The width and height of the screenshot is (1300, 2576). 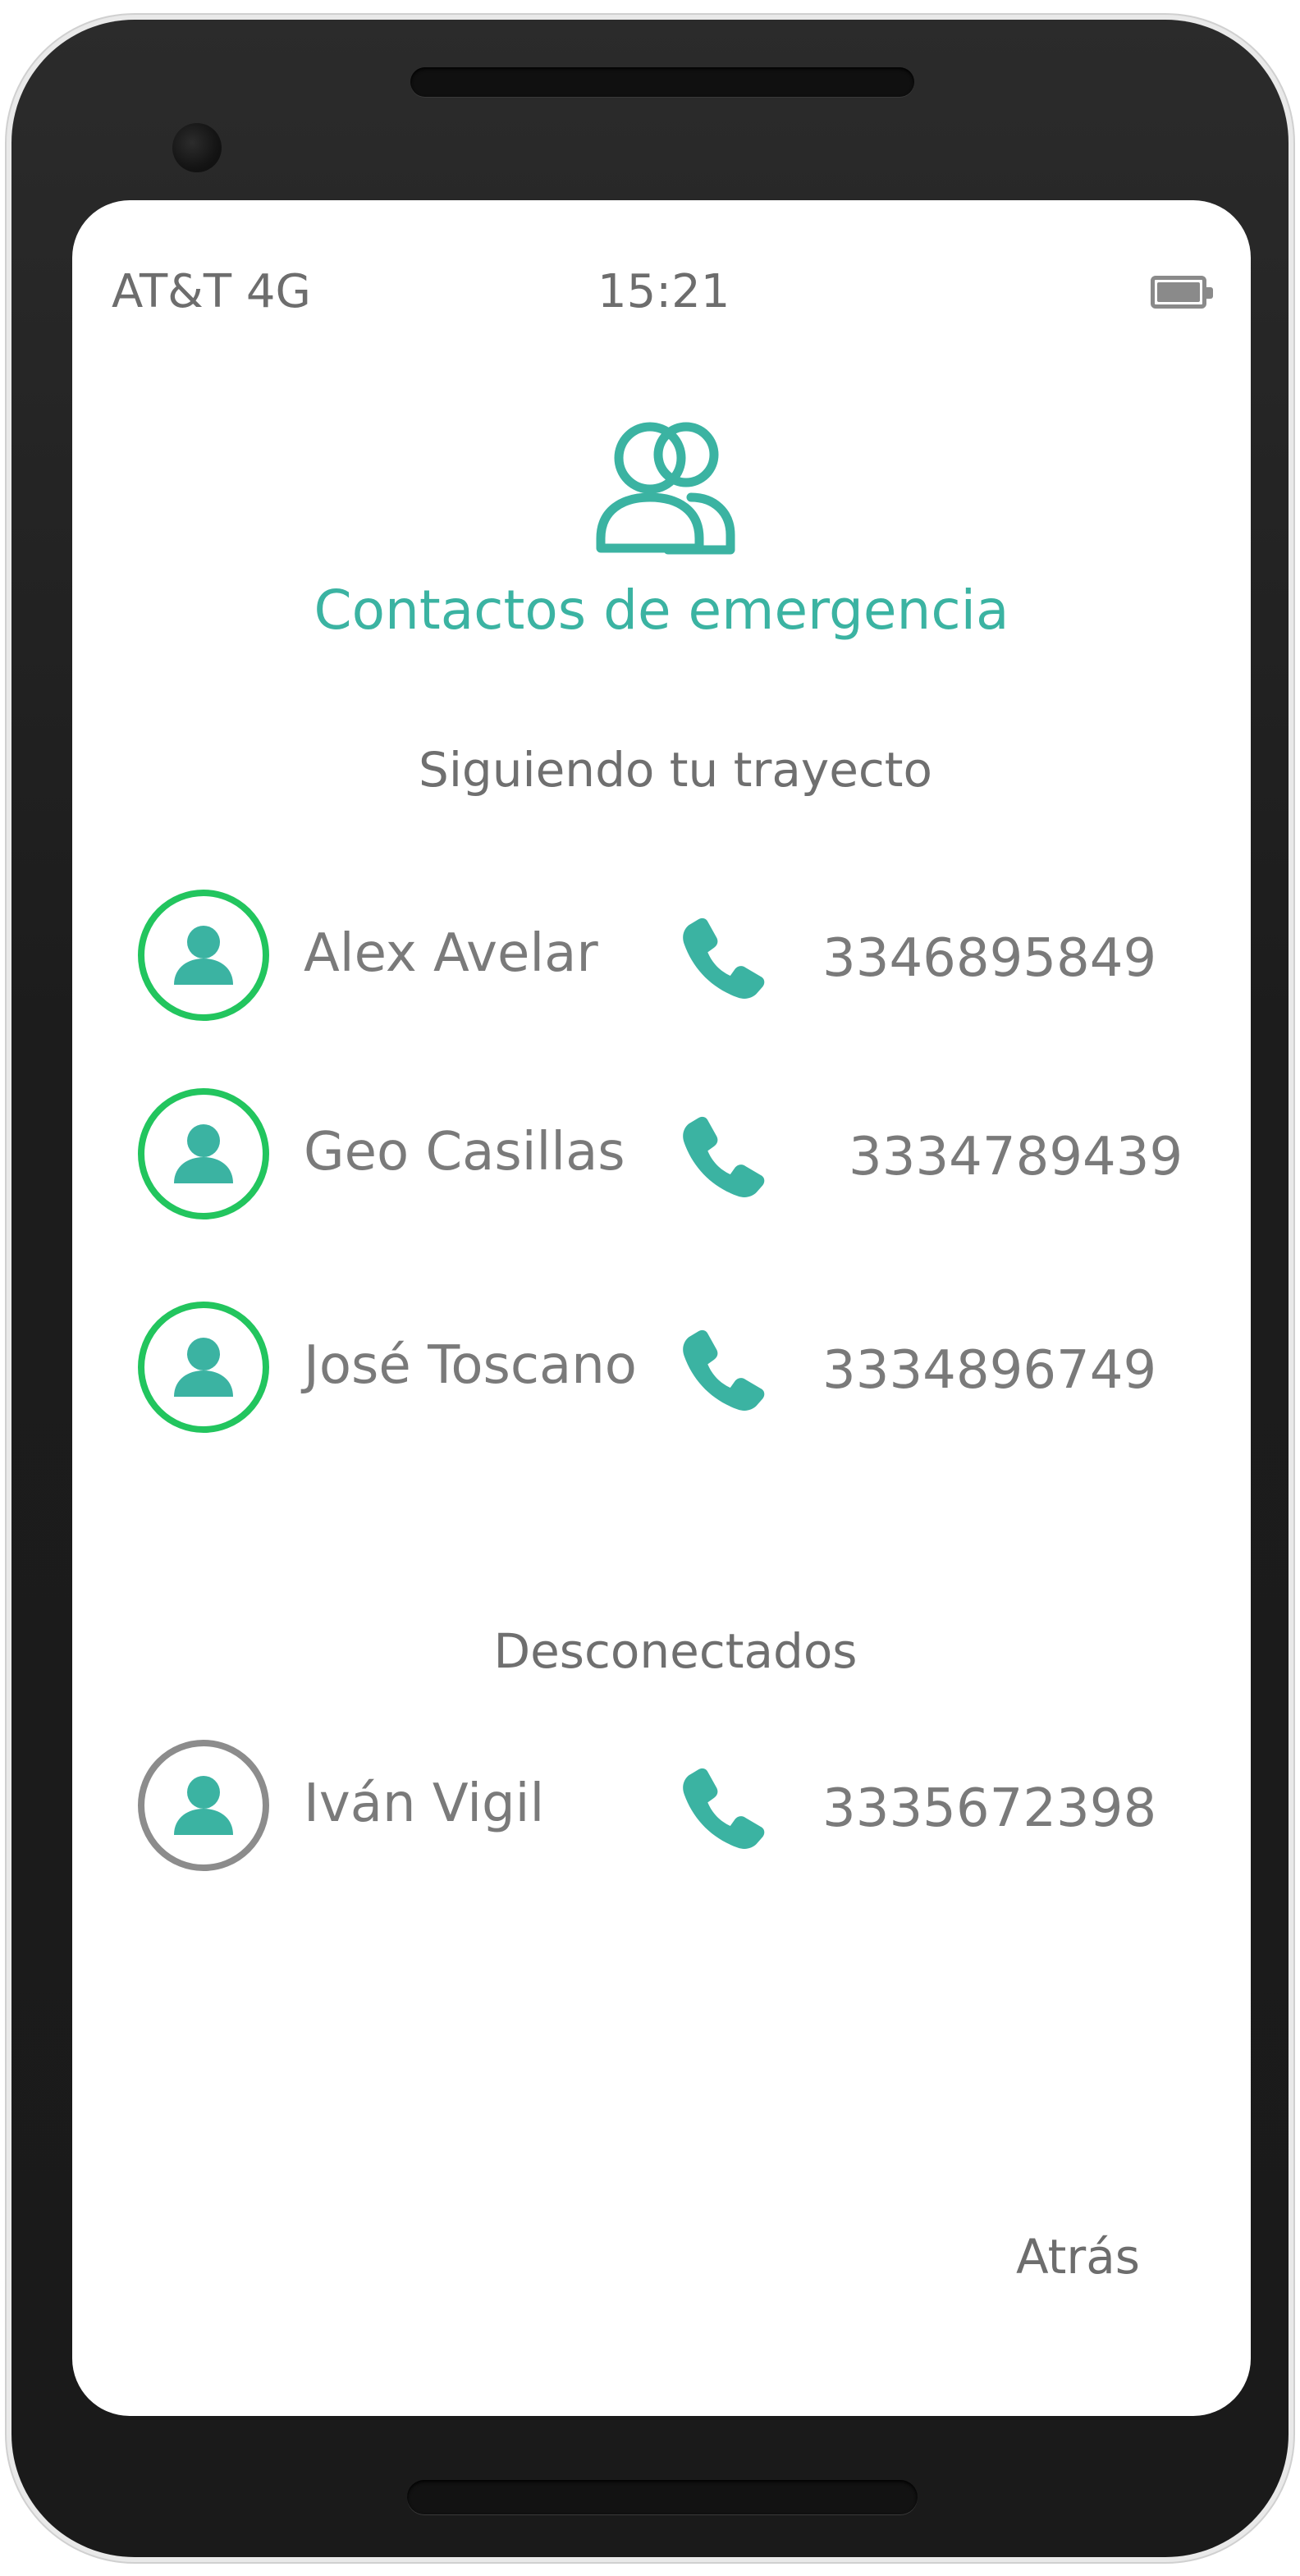 I want to click on contact-phone: 3346895849, so click(x=989, y=959).